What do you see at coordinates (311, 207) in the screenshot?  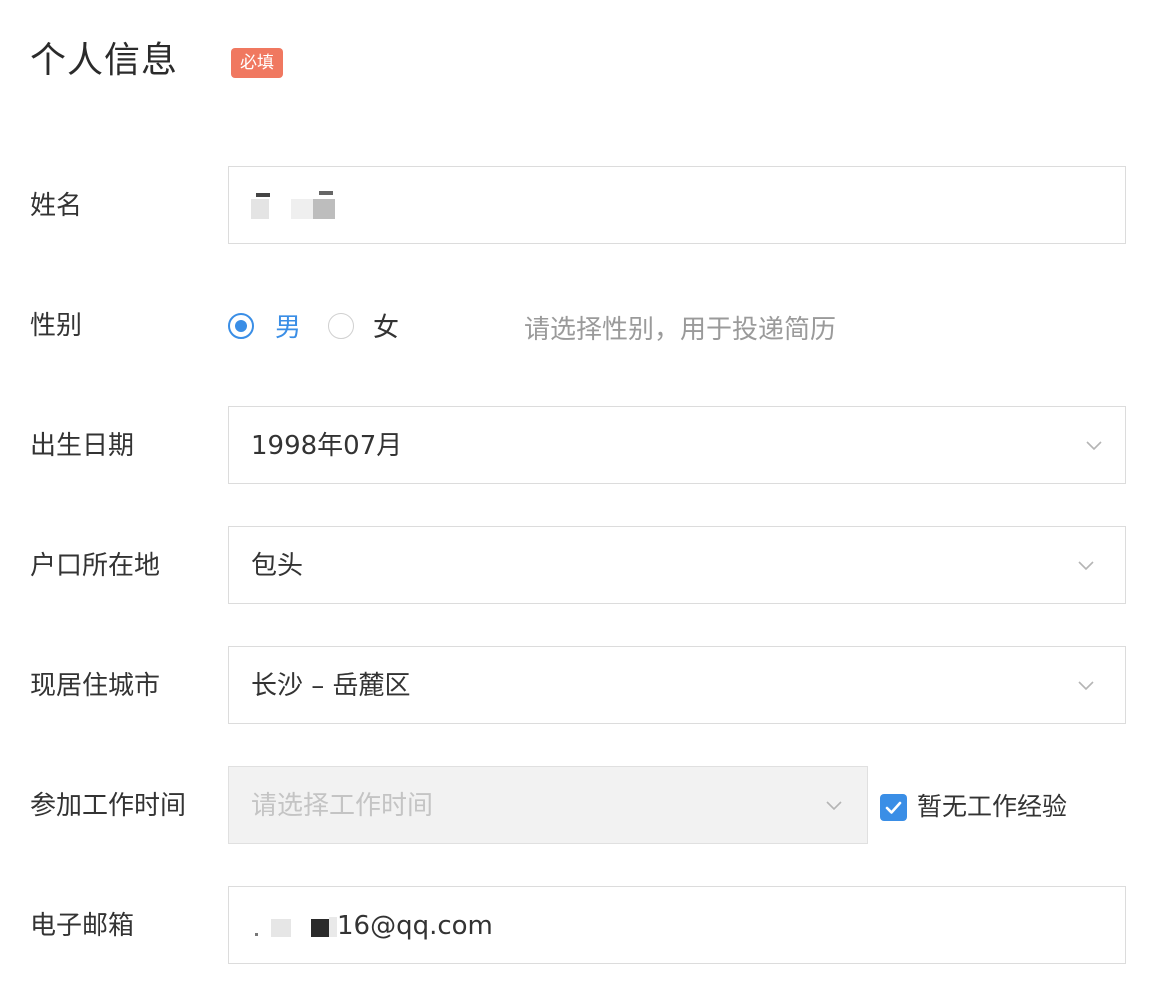 I see `name-value-redacted` at bounding box center [311, 207].